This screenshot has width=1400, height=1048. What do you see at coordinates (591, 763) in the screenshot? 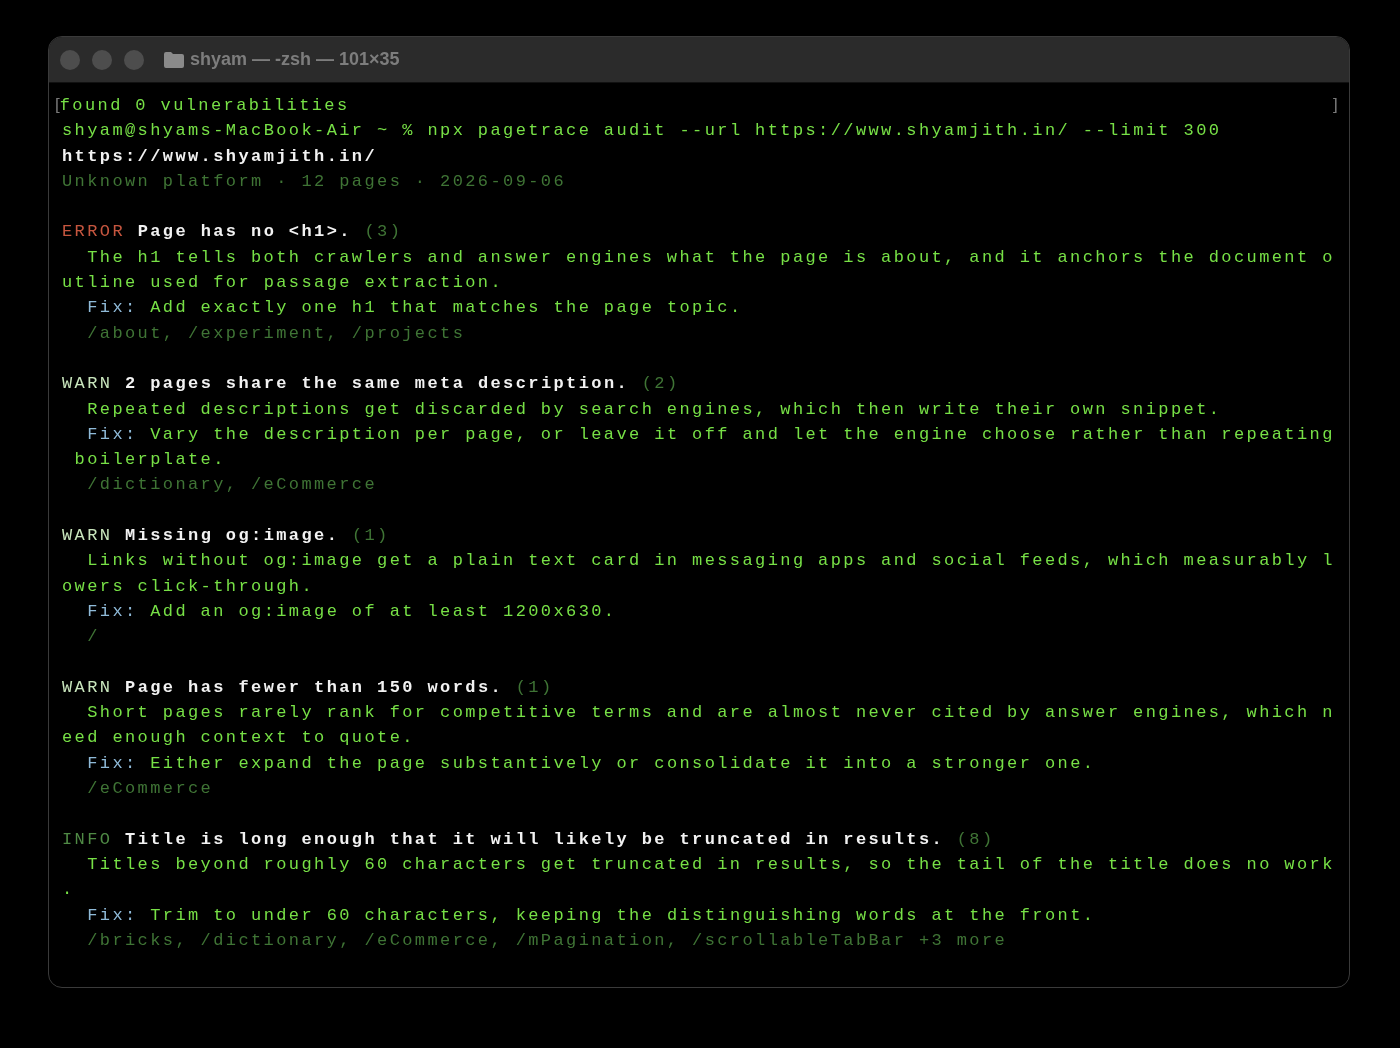
I see `fix-instruction: Fix: Either expand the page substantively or consolidate it into a stronger one.` at bounding box center [591, 763].